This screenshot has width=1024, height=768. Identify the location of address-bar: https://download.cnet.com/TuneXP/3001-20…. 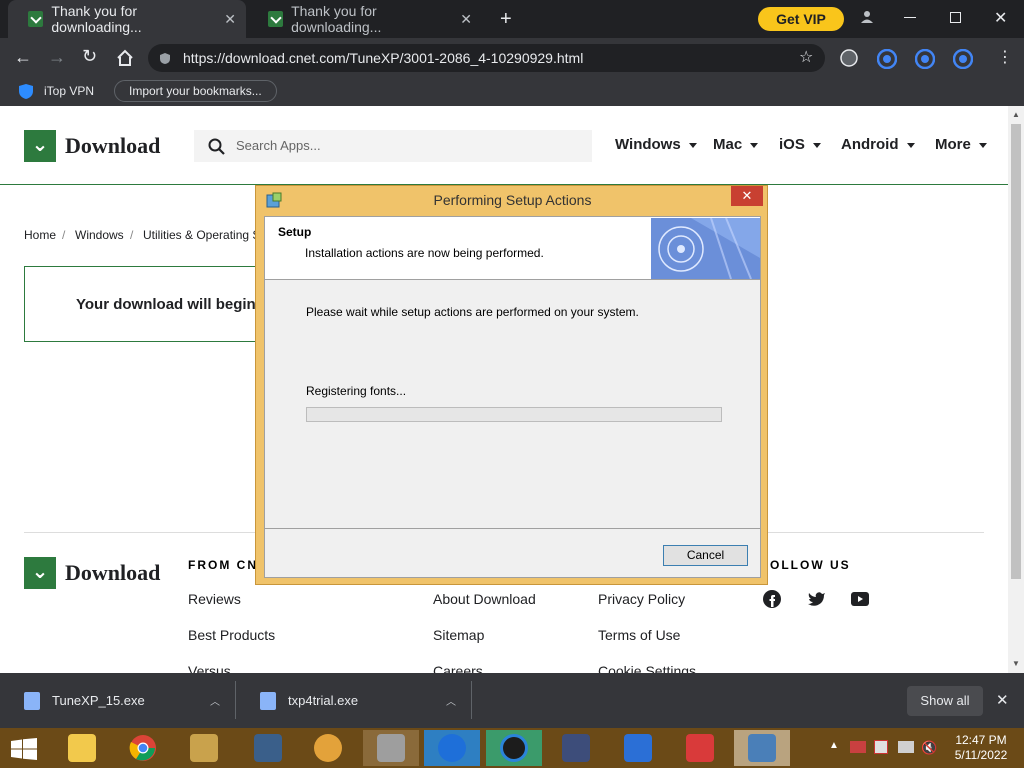
(486, 58).